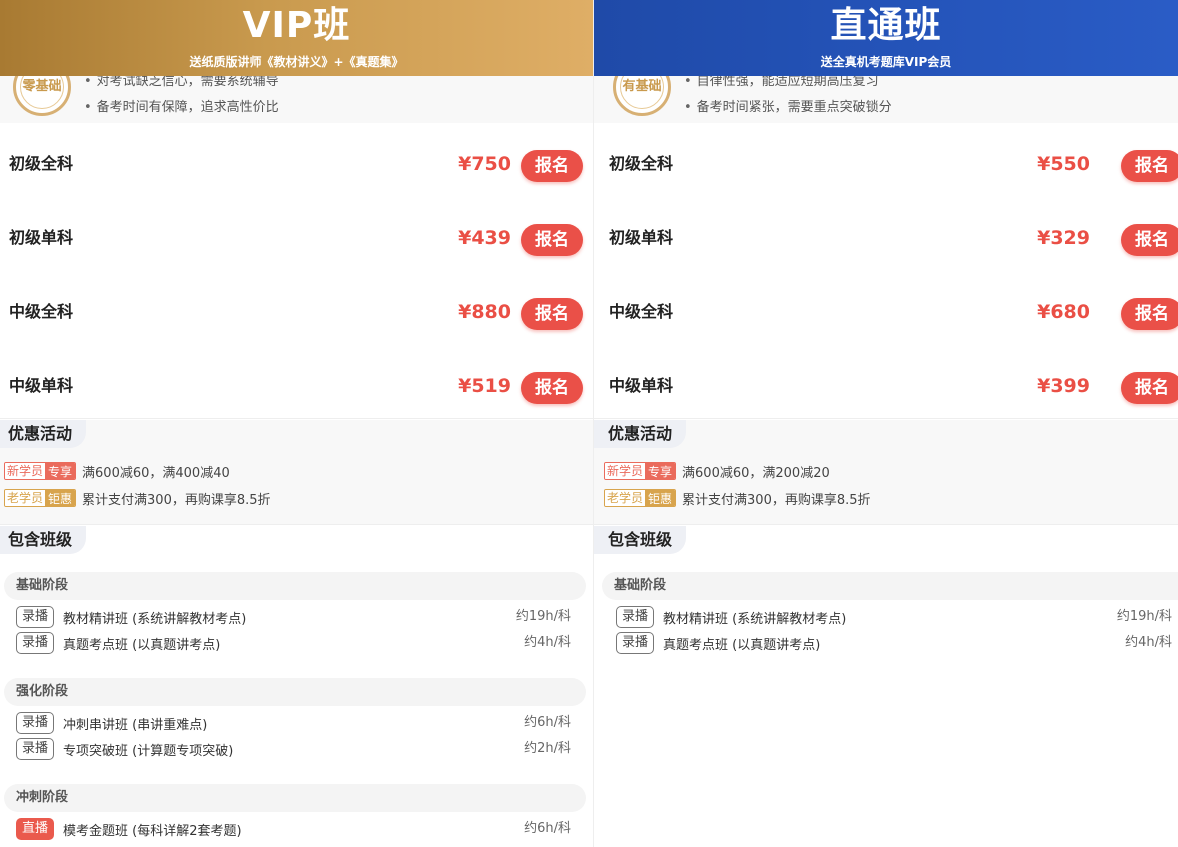 This screenshot has width=1178, height=847. Describe the element at coordinates (35, 829) in the screenshot. I see `live-badge: 直播` at that location.